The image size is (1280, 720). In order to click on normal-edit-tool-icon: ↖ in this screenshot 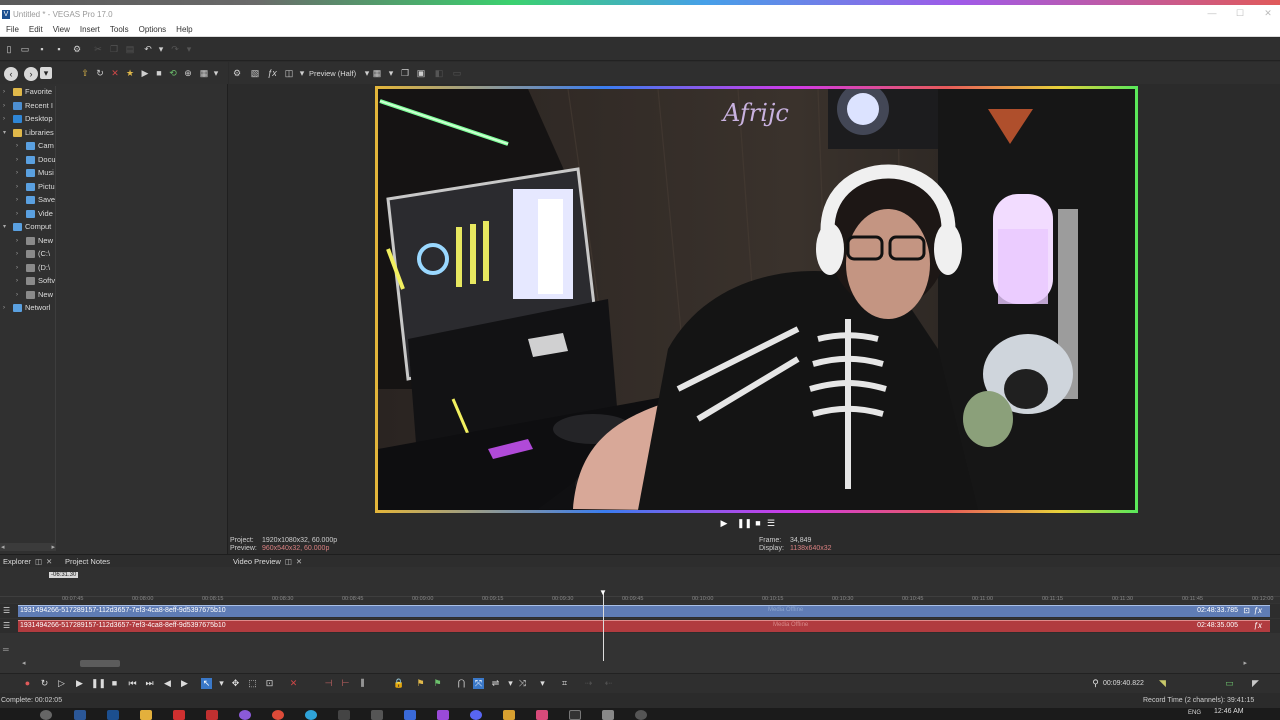, I will do `click(206, 683)`.